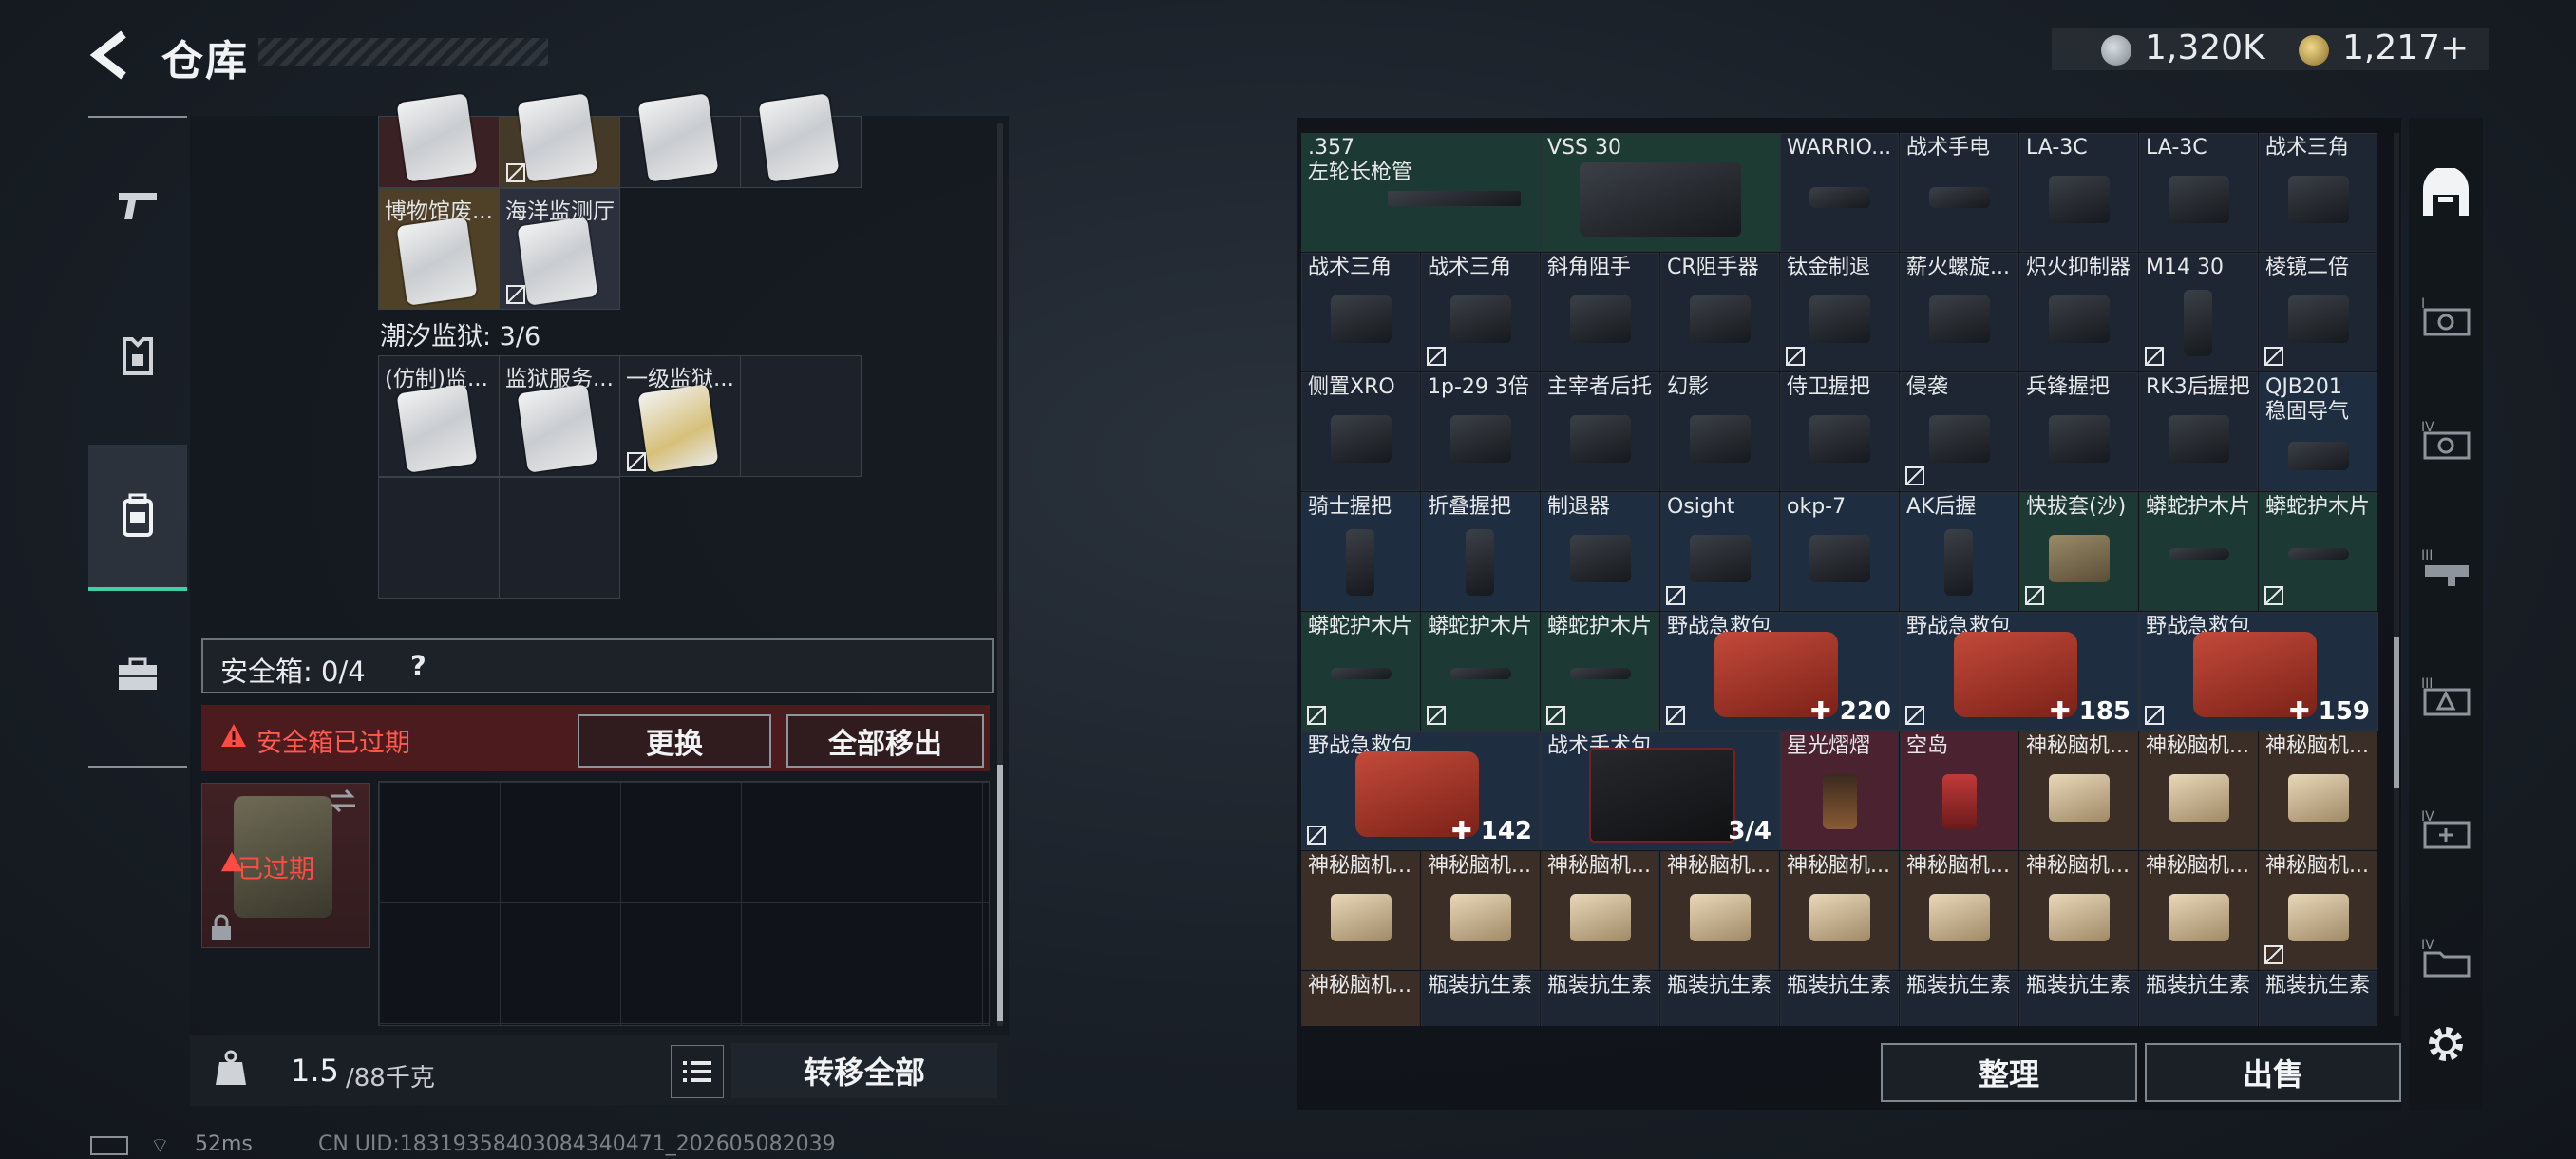  Describe the element at coordinates (418, 666) in the screenshot. I see `help-button: ?` at that location.